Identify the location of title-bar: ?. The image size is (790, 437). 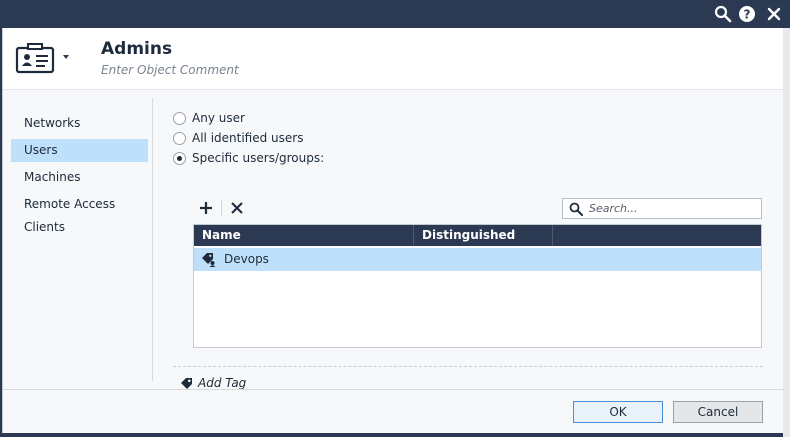
(395, 14).